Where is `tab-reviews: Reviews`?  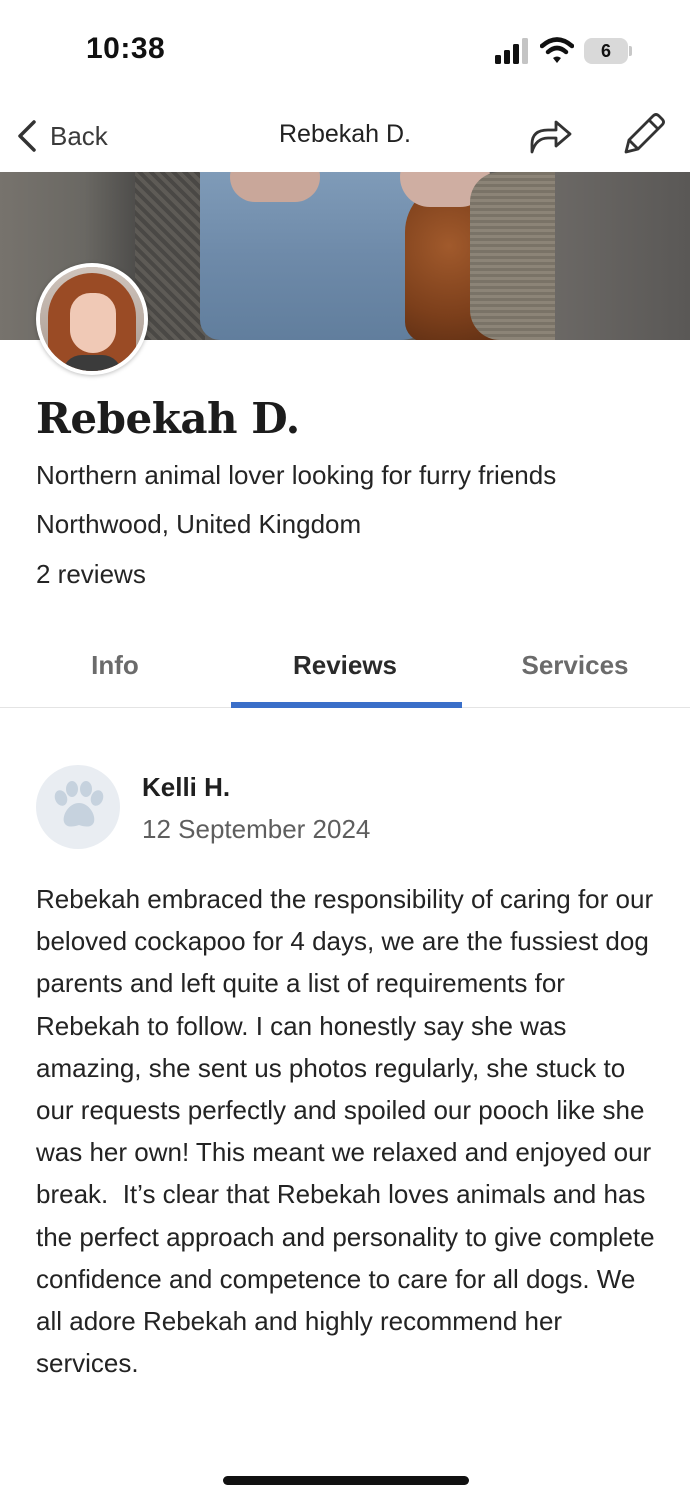 tab-reviews: Reviews is located at coordinates (345, 665).